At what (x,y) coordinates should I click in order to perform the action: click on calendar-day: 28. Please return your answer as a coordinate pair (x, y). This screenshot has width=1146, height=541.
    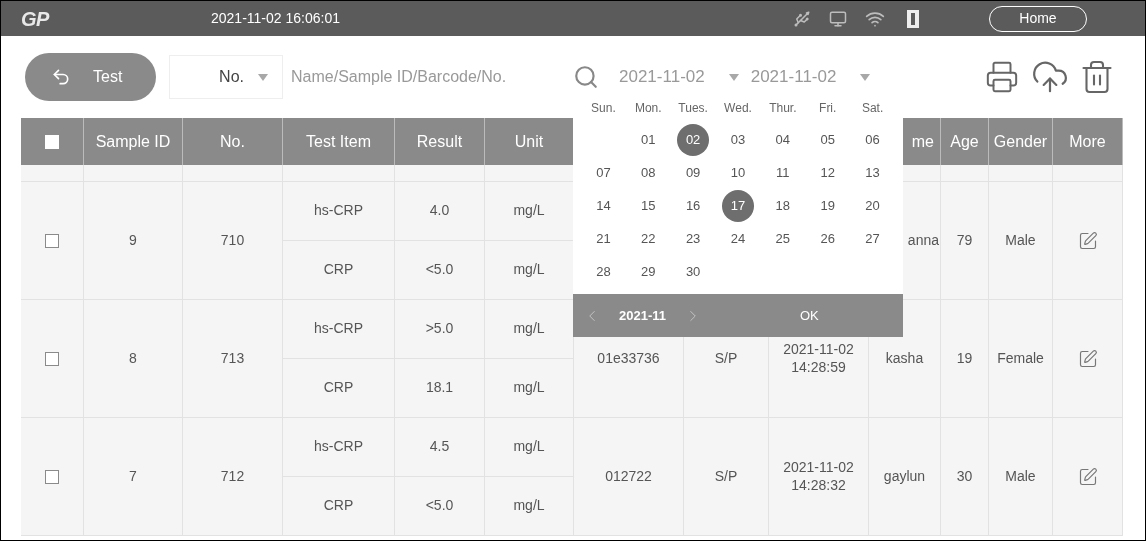
    Looking at the image, I should click on (603, 272).